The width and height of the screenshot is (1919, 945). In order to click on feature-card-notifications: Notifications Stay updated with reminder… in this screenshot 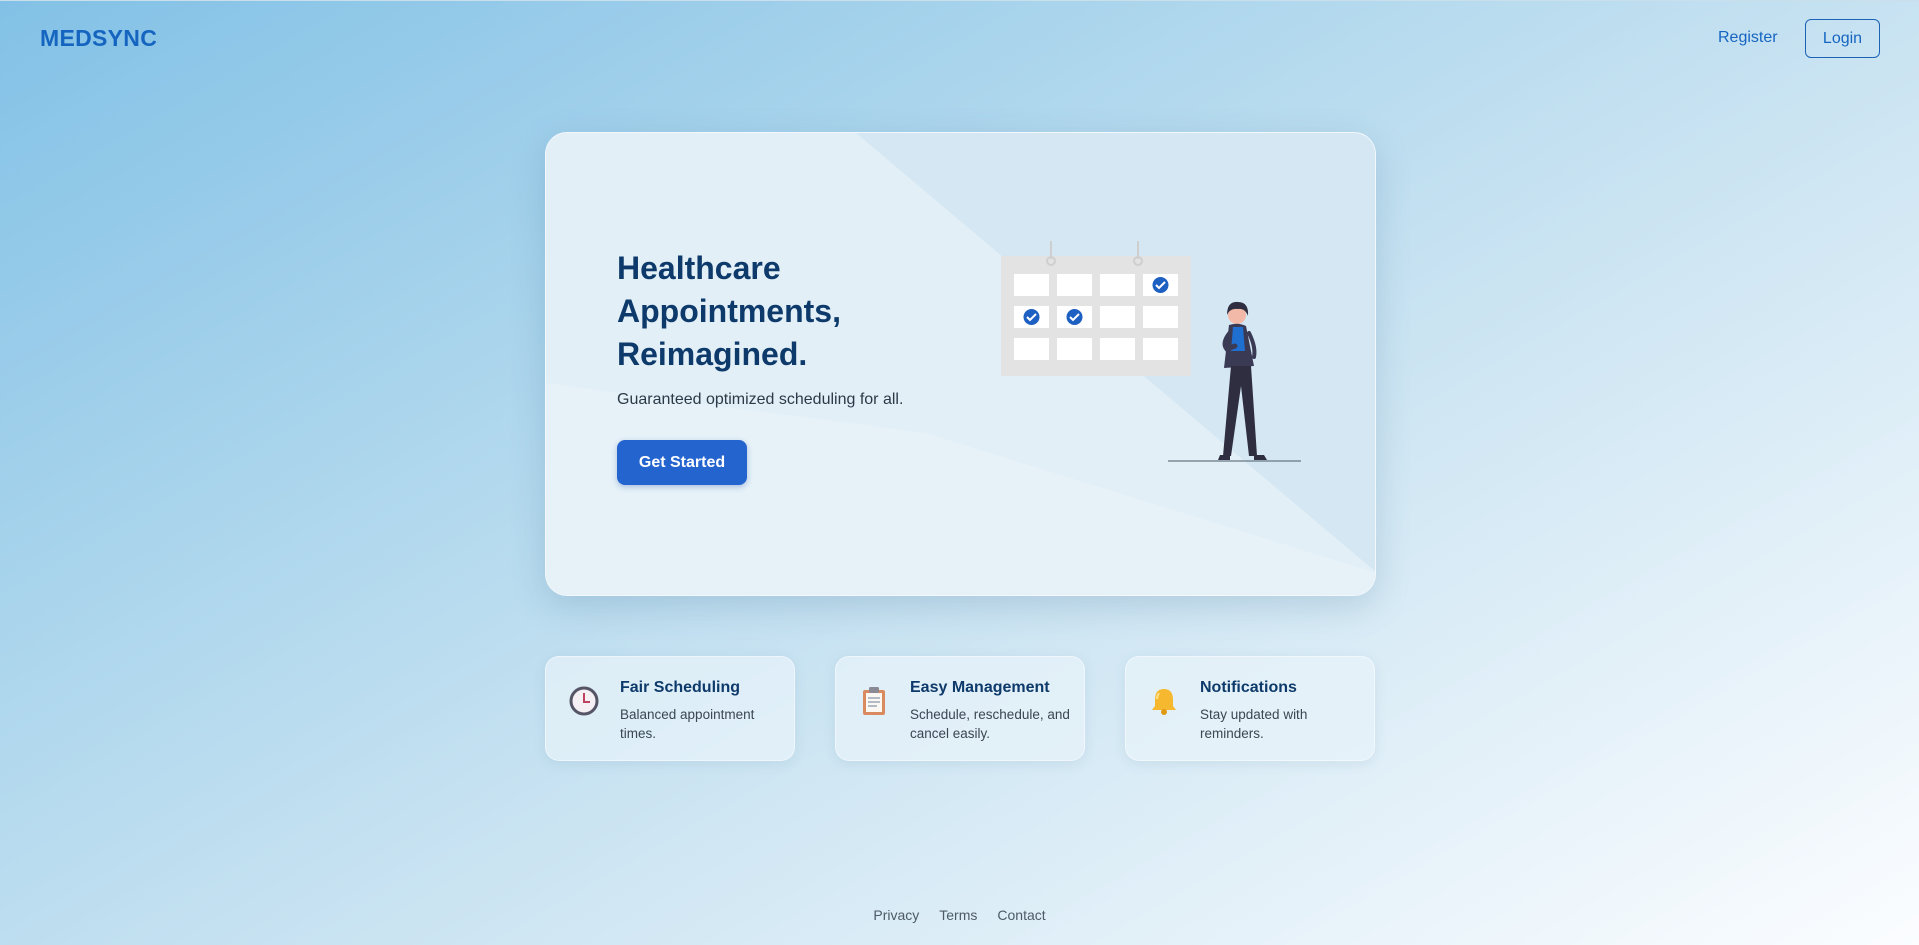, I will do `click(1250, 708)`.